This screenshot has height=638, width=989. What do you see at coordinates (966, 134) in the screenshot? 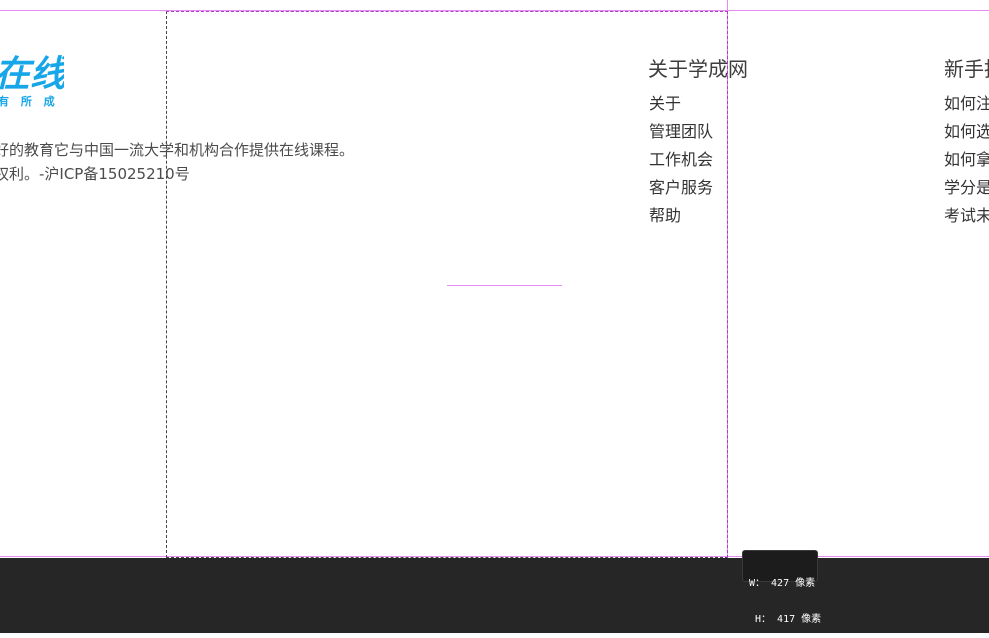
I see `link-newbie-2: 如何选` at bounding box center [966, 134].